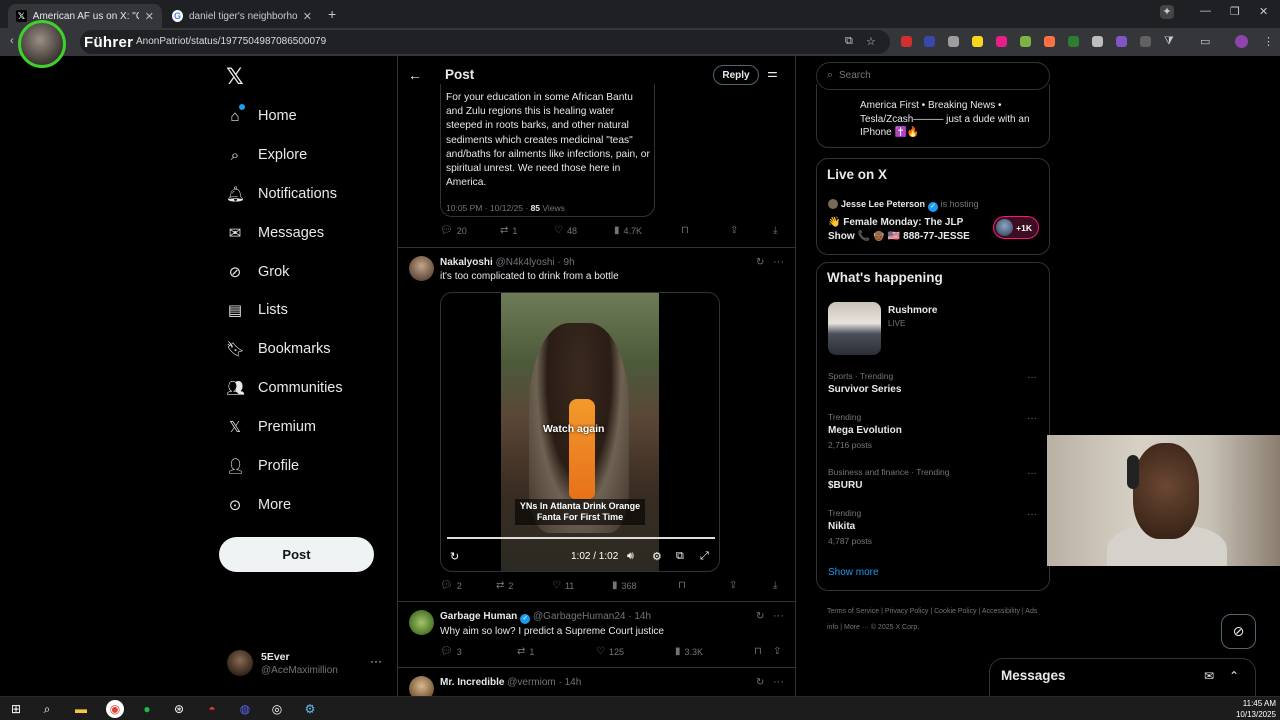 Image resolution: width=1280 pixels, height=720 pixels. I want to click on reply-author: Garbage Human ✓ @GarbageHuman24 · 14h, so click(545, 617).